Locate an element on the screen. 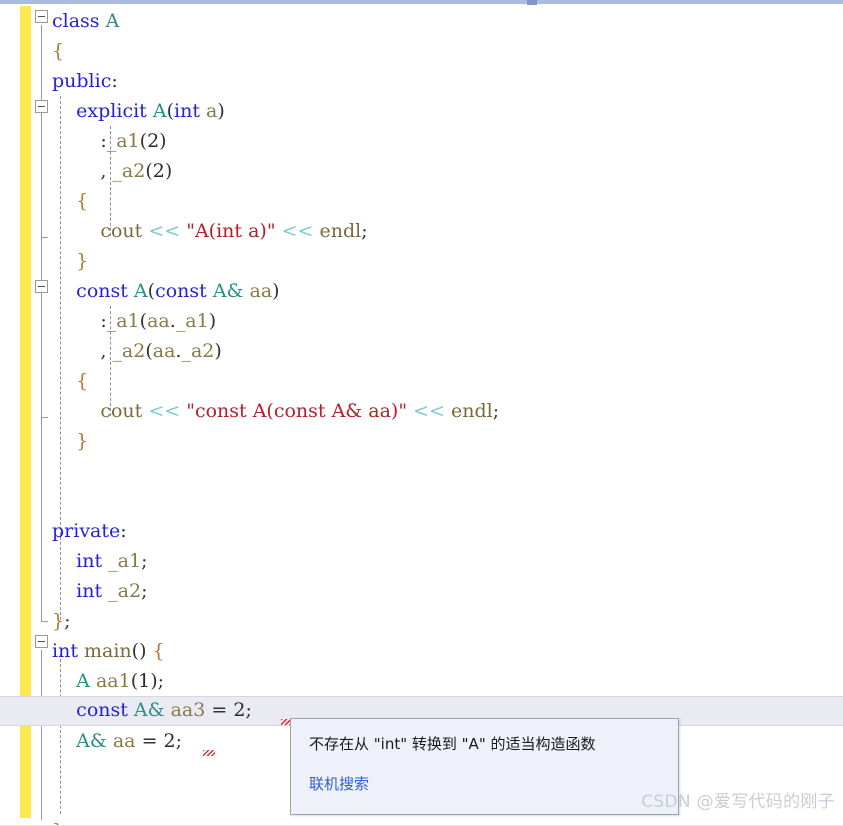 The width and height of the screenshot is (843, 826). code-line: cout << "const A(const A& aa)" << endl; is located at coordinates (421, 411).